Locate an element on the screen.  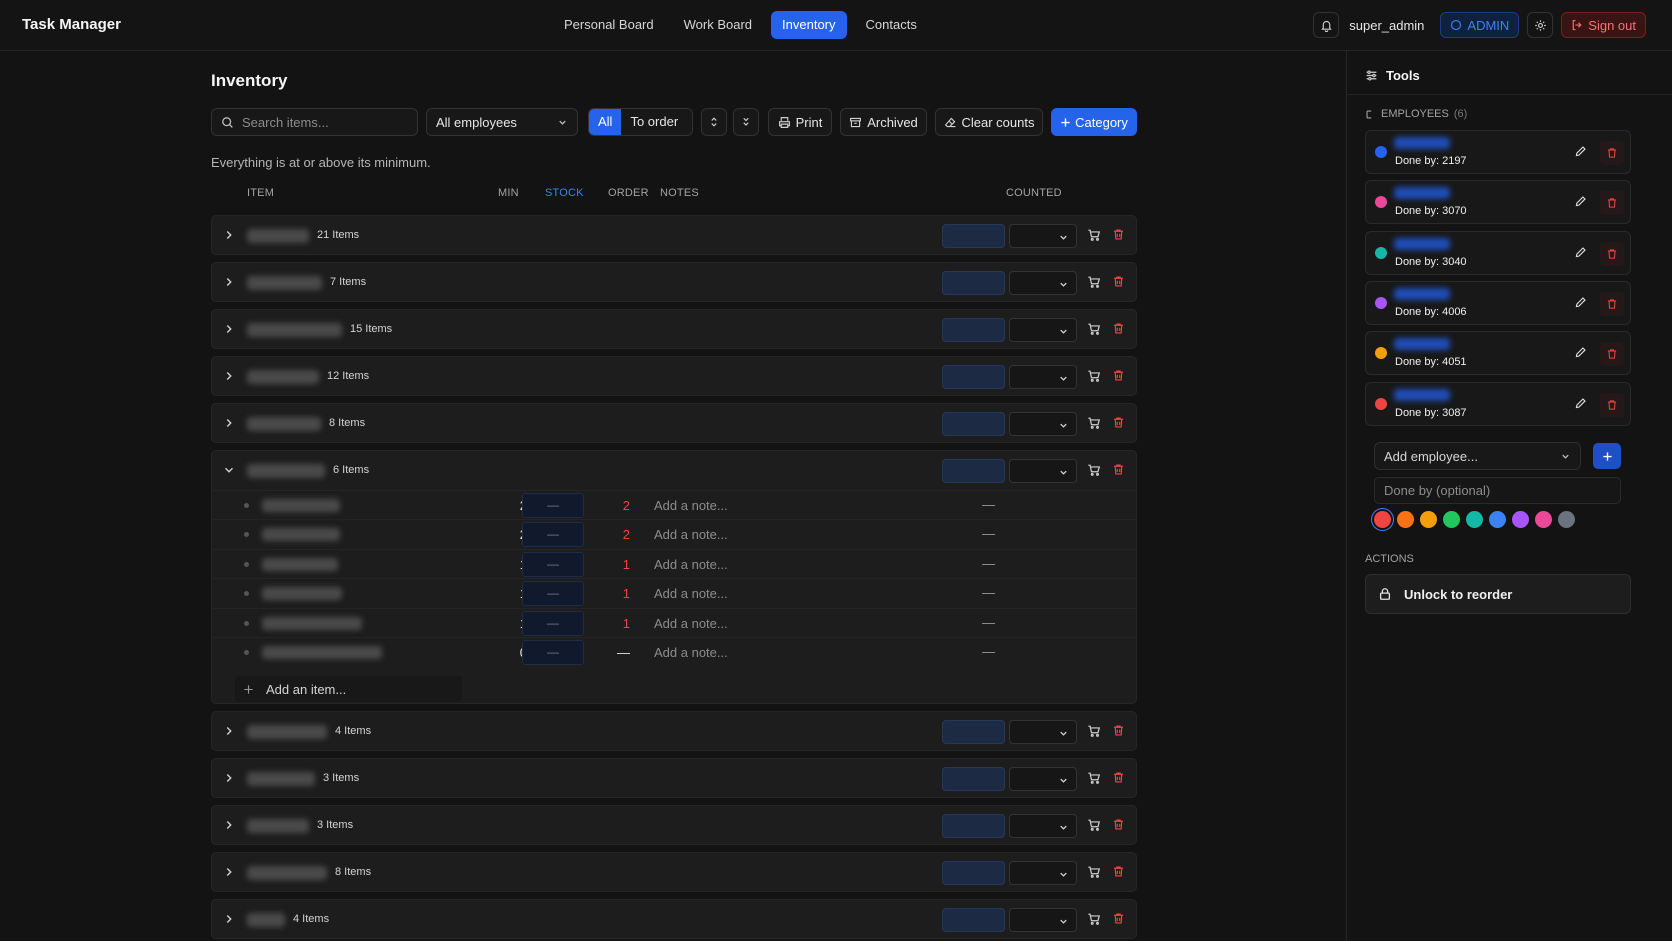
unlock-reorder-button: Unlock to reorder is located at coordinates (1498, 594).